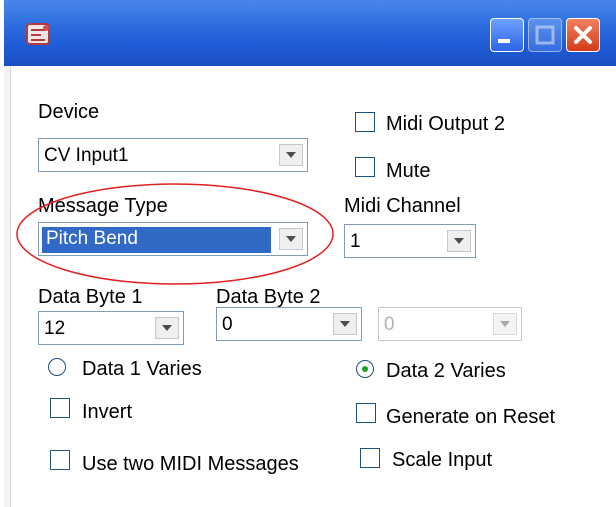  Describe the element at coordinates (175, 234) in the screenshot. I see `annotation-ellipse` at that location.